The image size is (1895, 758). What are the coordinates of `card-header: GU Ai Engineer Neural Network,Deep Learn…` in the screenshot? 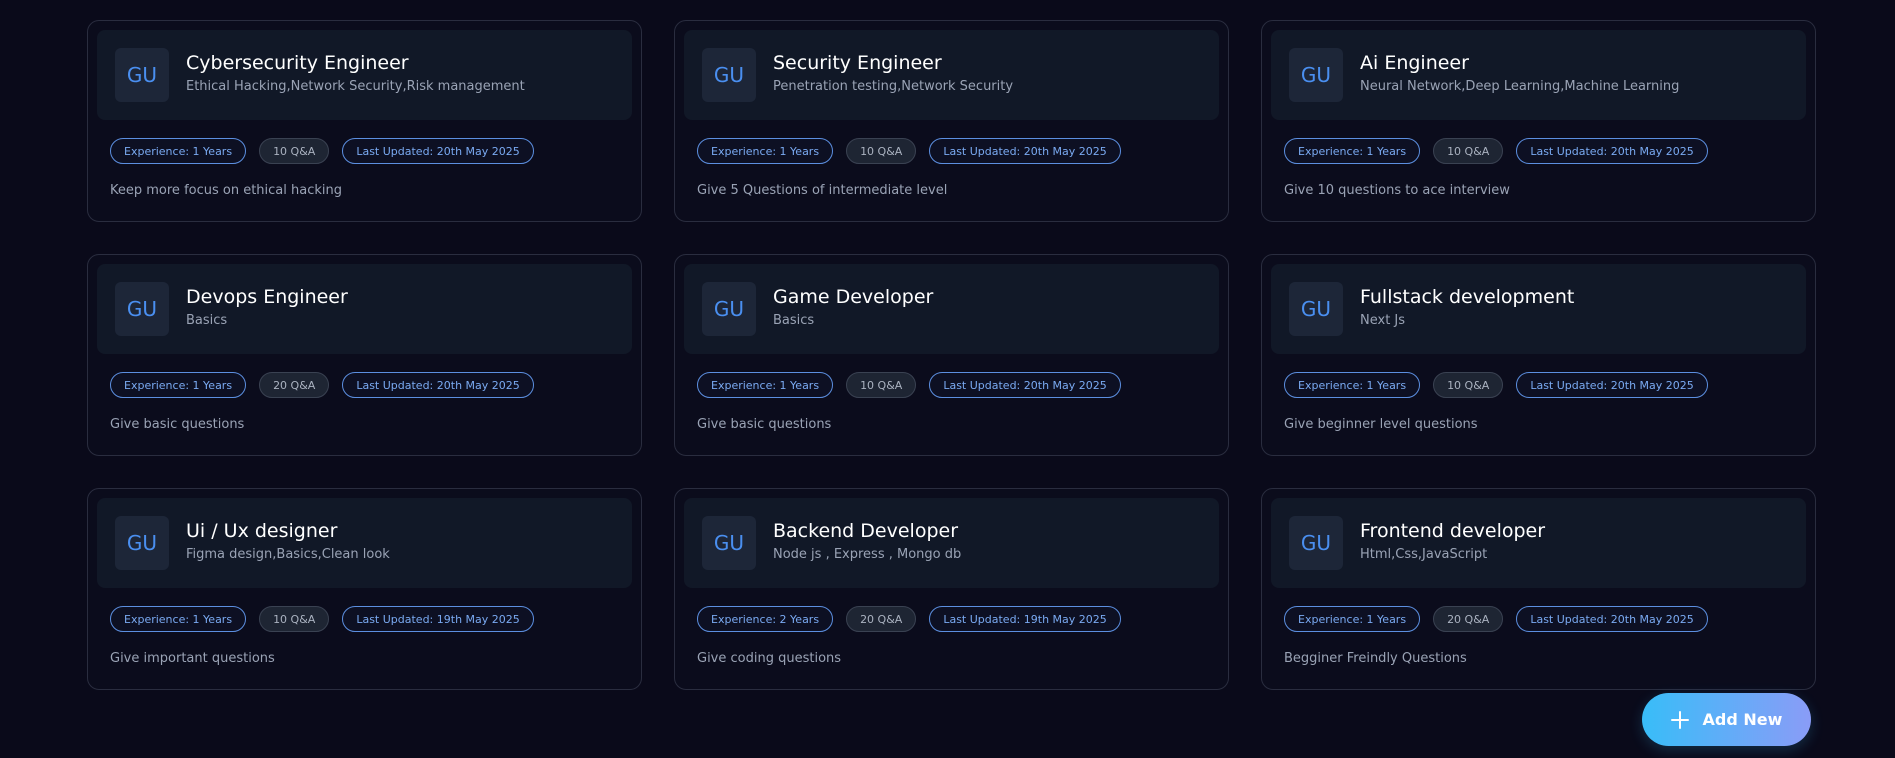 It's located at (1538, 75).